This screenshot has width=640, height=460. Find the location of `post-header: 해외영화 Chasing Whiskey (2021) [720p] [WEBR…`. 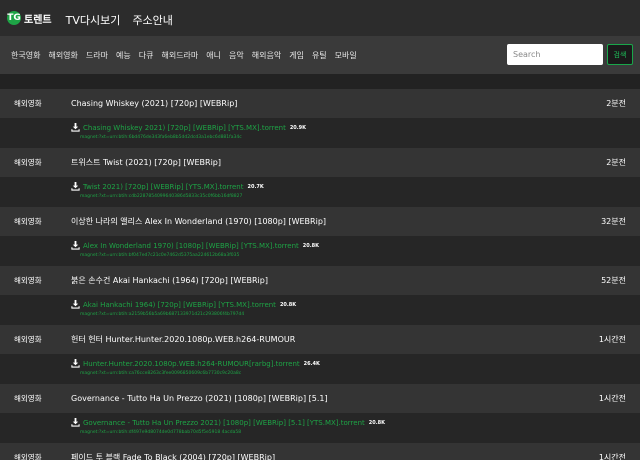

post-header: 해외영화 Chasing Whiskey (2021) [720p] [WEBR… is located at coordinates (320, 103).